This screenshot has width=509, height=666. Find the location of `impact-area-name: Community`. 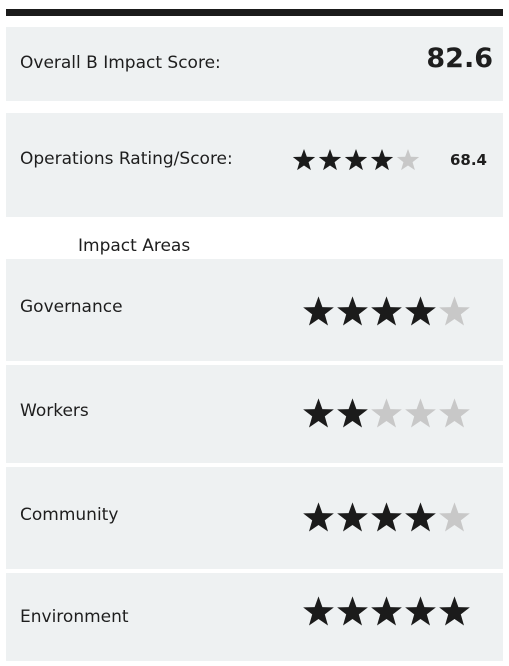

impact-area-name: Community is located at coordinates (69, 515).